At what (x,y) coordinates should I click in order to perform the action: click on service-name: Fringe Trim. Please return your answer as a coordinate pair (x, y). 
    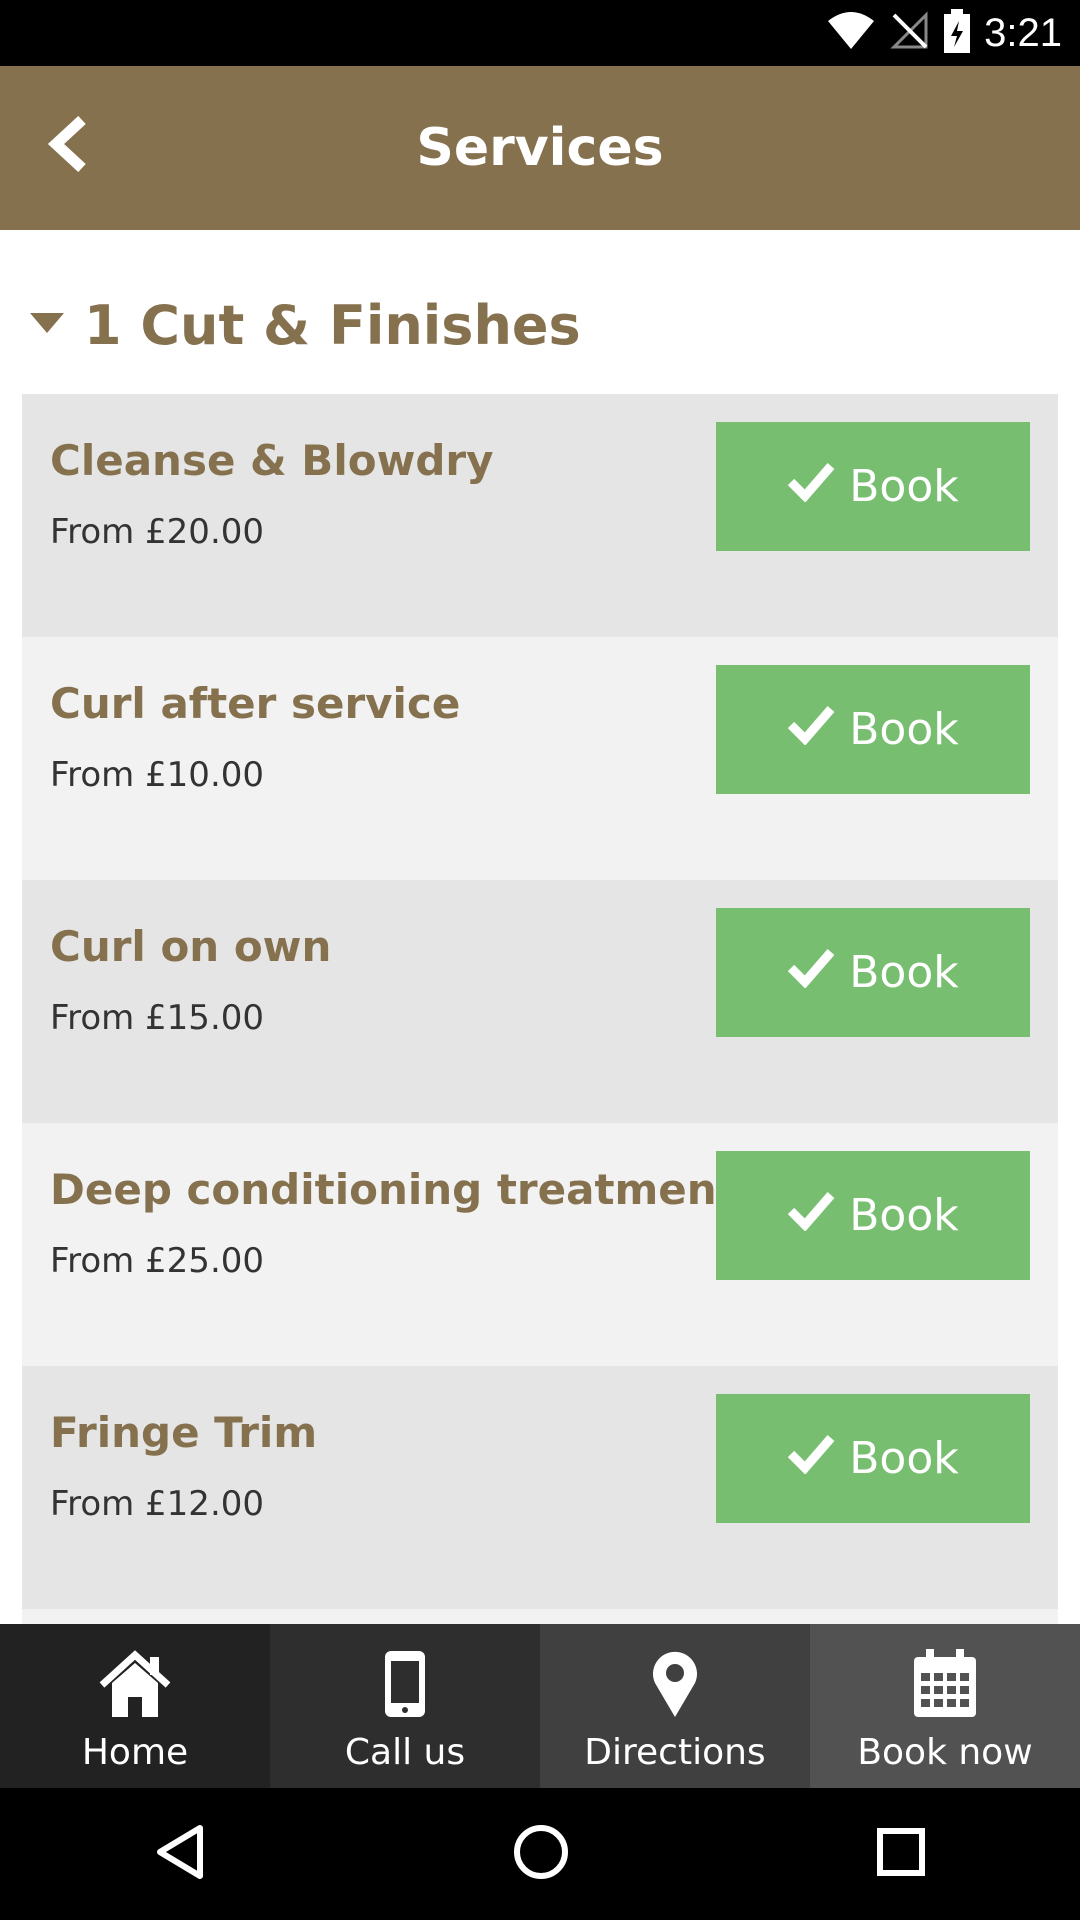
    Looking at the image, I should click on (184, 1432).